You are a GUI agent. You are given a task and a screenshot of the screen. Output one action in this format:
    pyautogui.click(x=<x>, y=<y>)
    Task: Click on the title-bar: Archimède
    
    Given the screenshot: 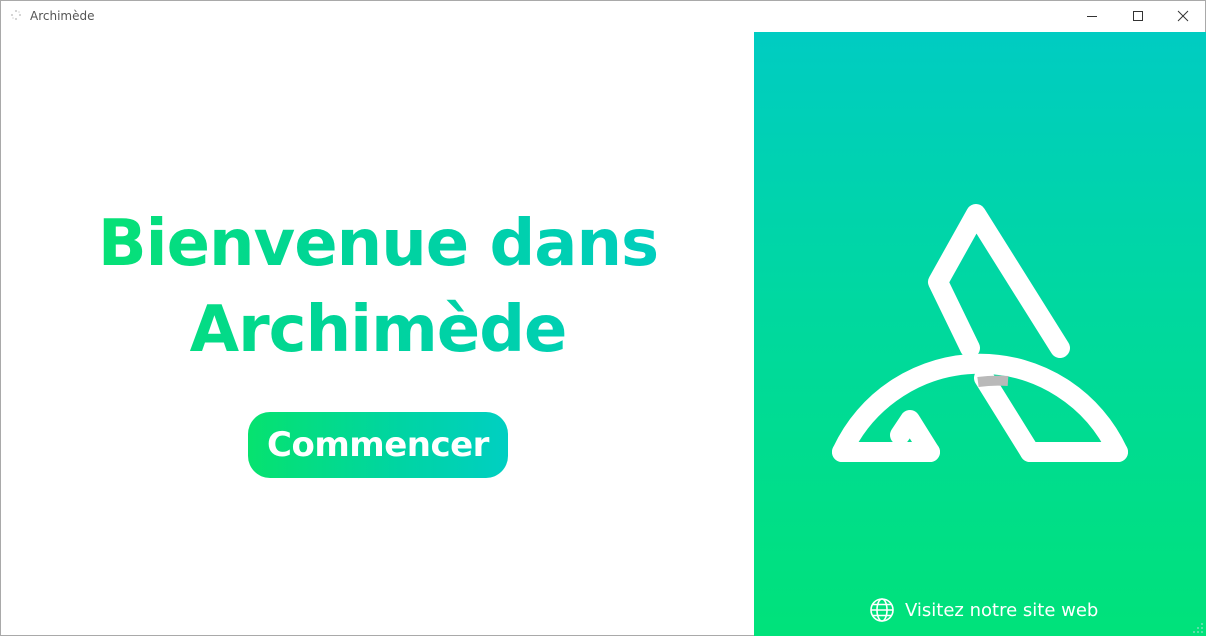 What is the action you would take?
    pyautogui.click(x=603, y=16)
    